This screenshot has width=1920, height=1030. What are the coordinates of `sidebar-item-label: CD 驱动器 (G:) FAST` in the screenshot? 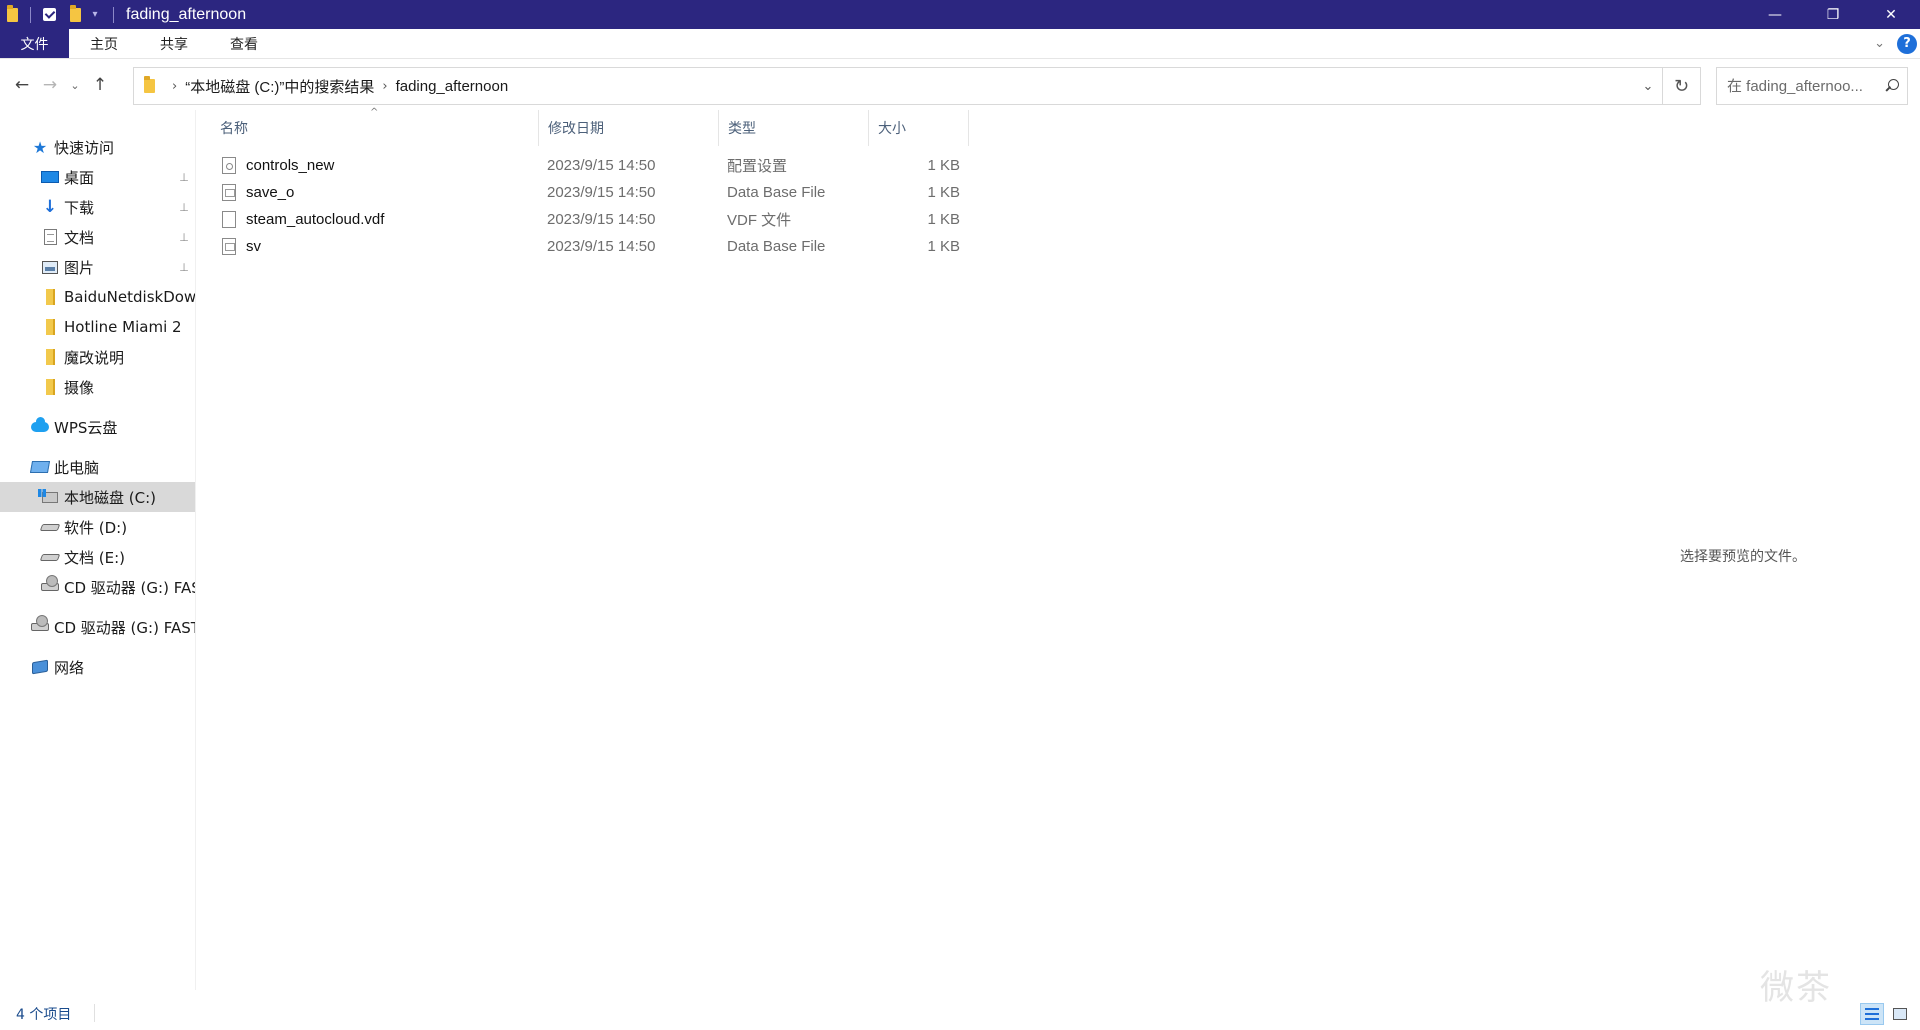 It's located at (124, 627).